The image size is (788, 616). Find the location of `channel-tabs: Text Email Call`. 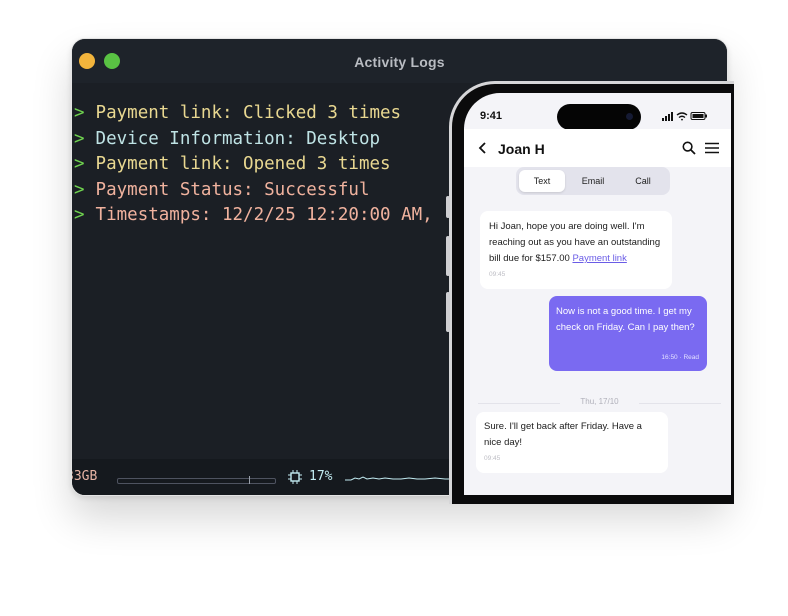

channel-tabs: Text Email Call is located at coordinates (593, 181).